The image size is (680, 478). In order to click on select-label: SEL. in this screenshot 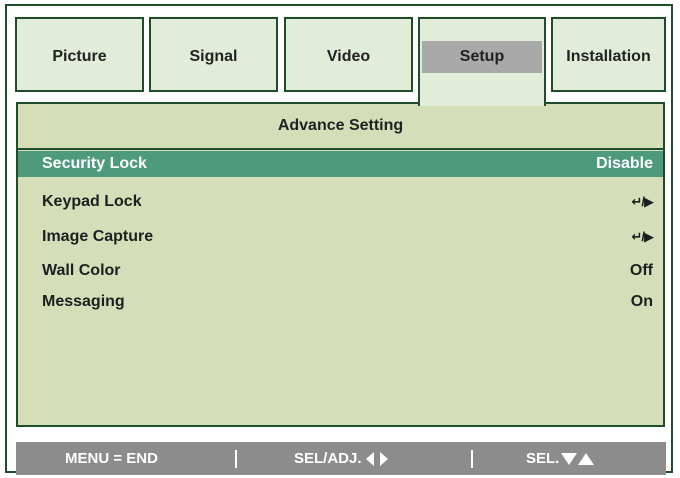, I will do `click(543, 458)`.